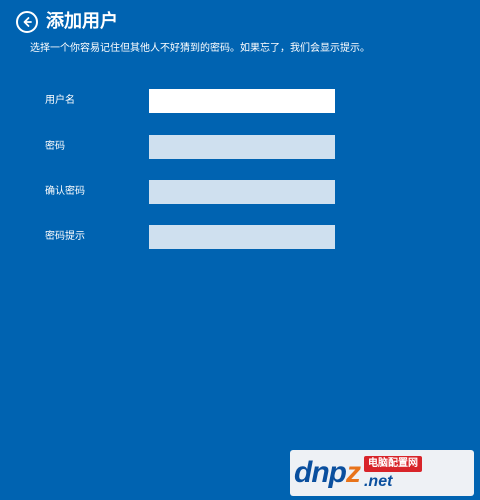 This screenshot has height=500, width=480. Describe the element at coordinates (60, 100) in the screenshot. I see `username-label: 用户名` at that location.